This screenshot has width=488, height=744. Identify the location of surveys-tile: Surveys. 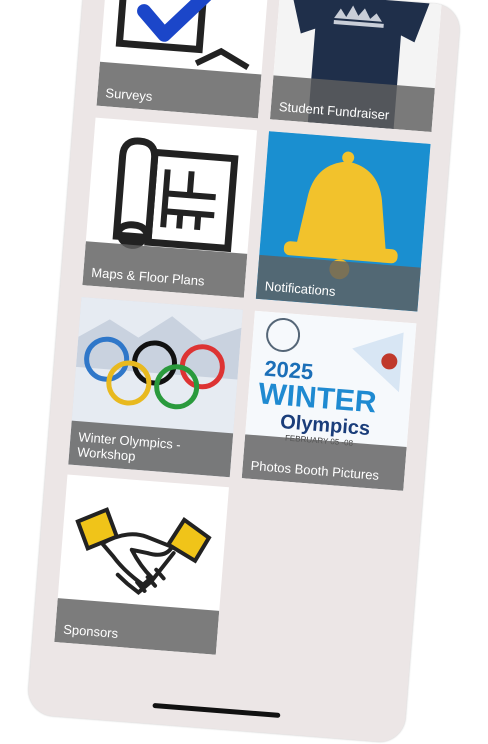
(184, 59).